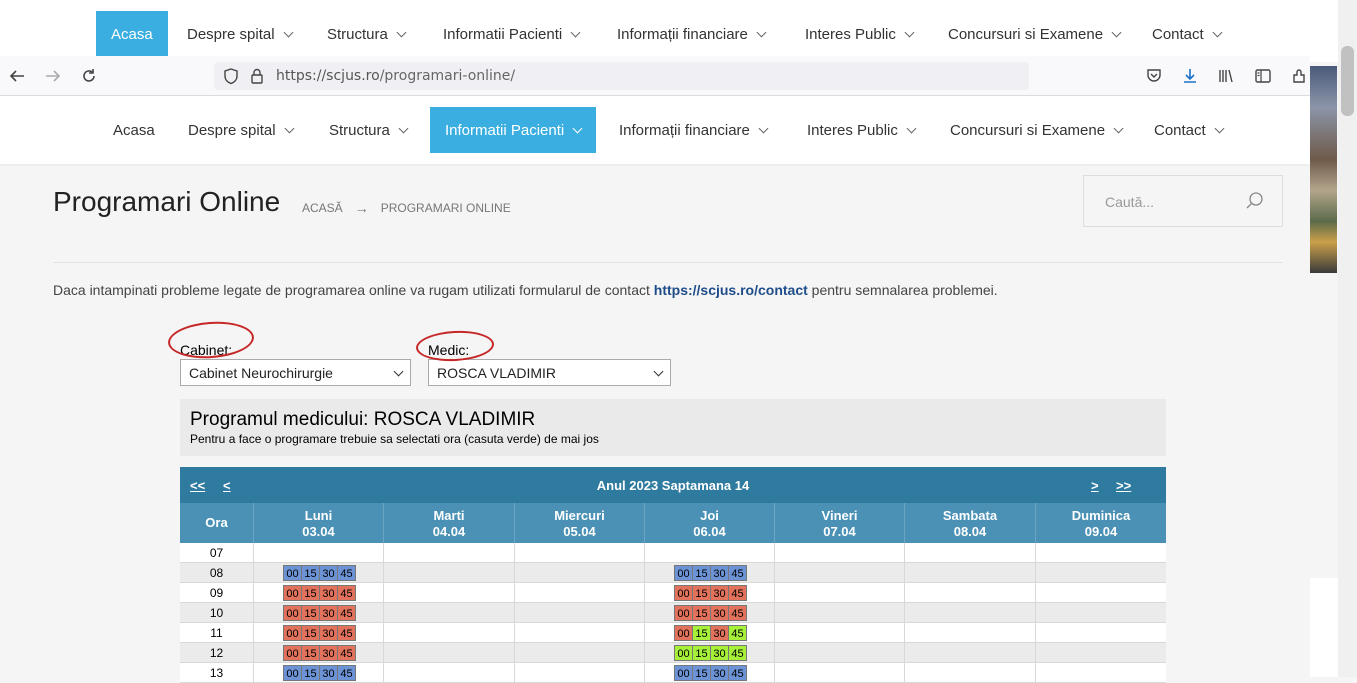  What do you see at coordinates (346, 673) in the screenshot?
I see `time-slot-blue: 45` at bounding box center [346, 673].